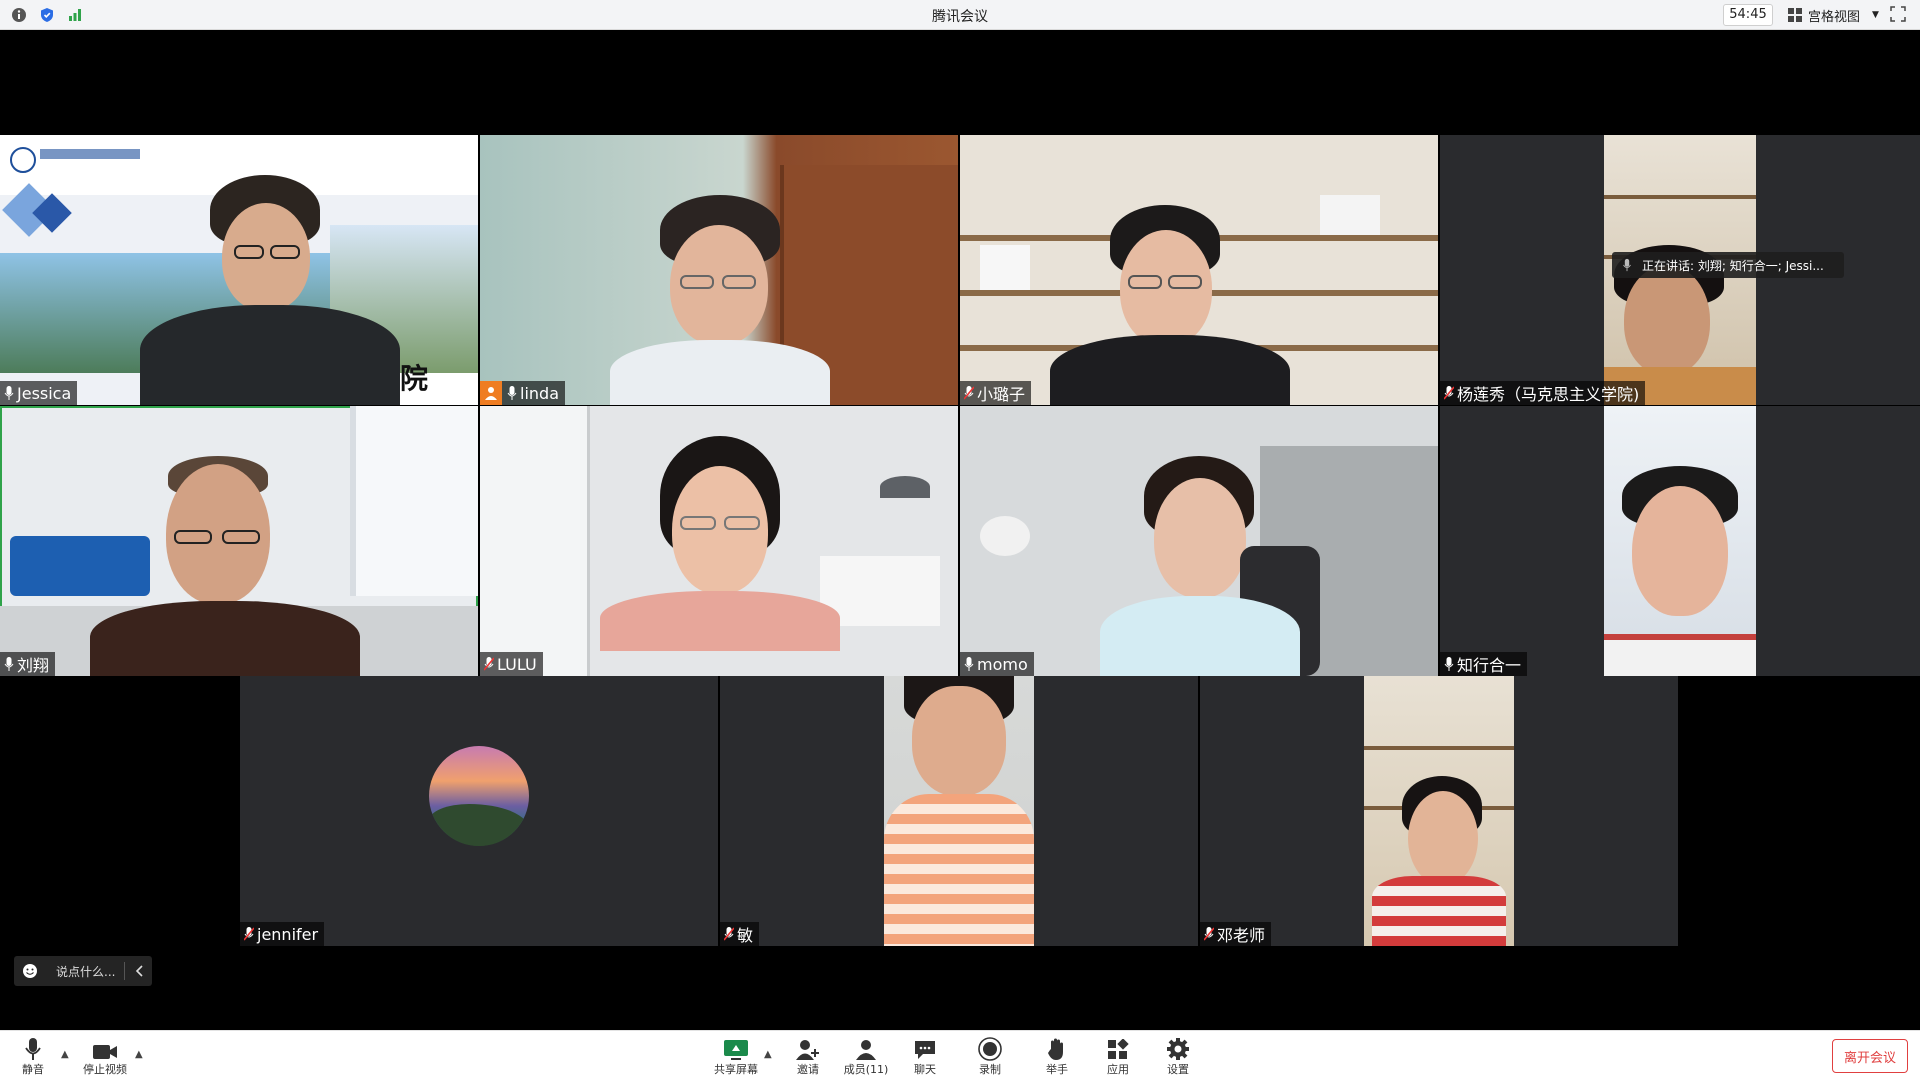  I want to click on video-tile-jennifer: jennifer, so click(479, 811).